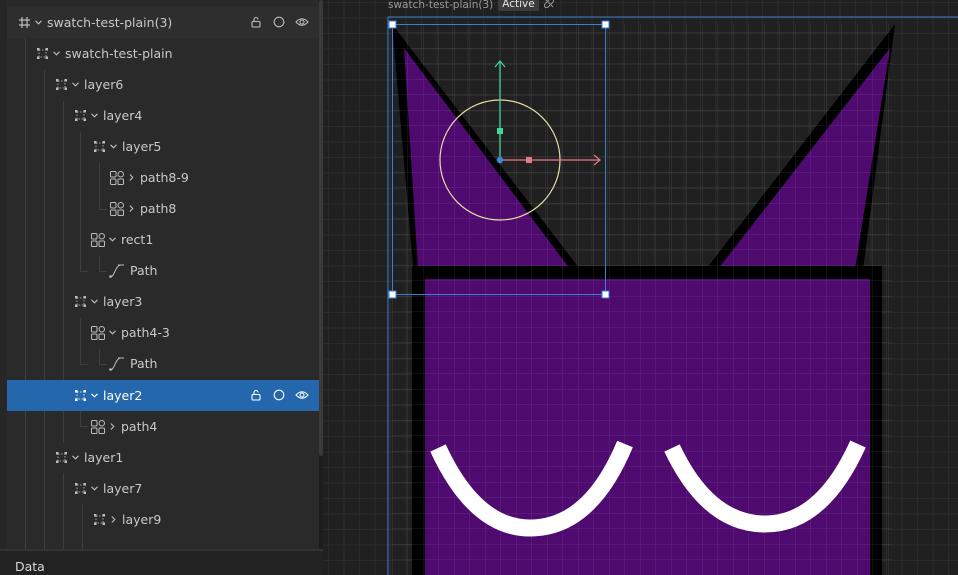 The width and height of the screenshot is (958, 575). Describe the element at coordinates (500, 160) in the screenshot. I see `pivot-point` at that location.